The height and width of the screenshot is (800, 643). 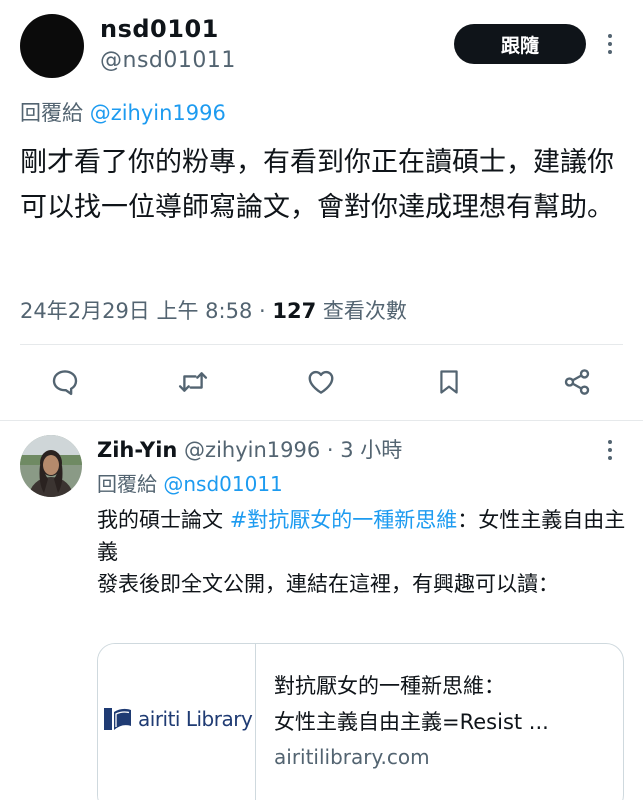 I want to click on reply-author-handle: @zihyin1996, so click(x=248, y=450).